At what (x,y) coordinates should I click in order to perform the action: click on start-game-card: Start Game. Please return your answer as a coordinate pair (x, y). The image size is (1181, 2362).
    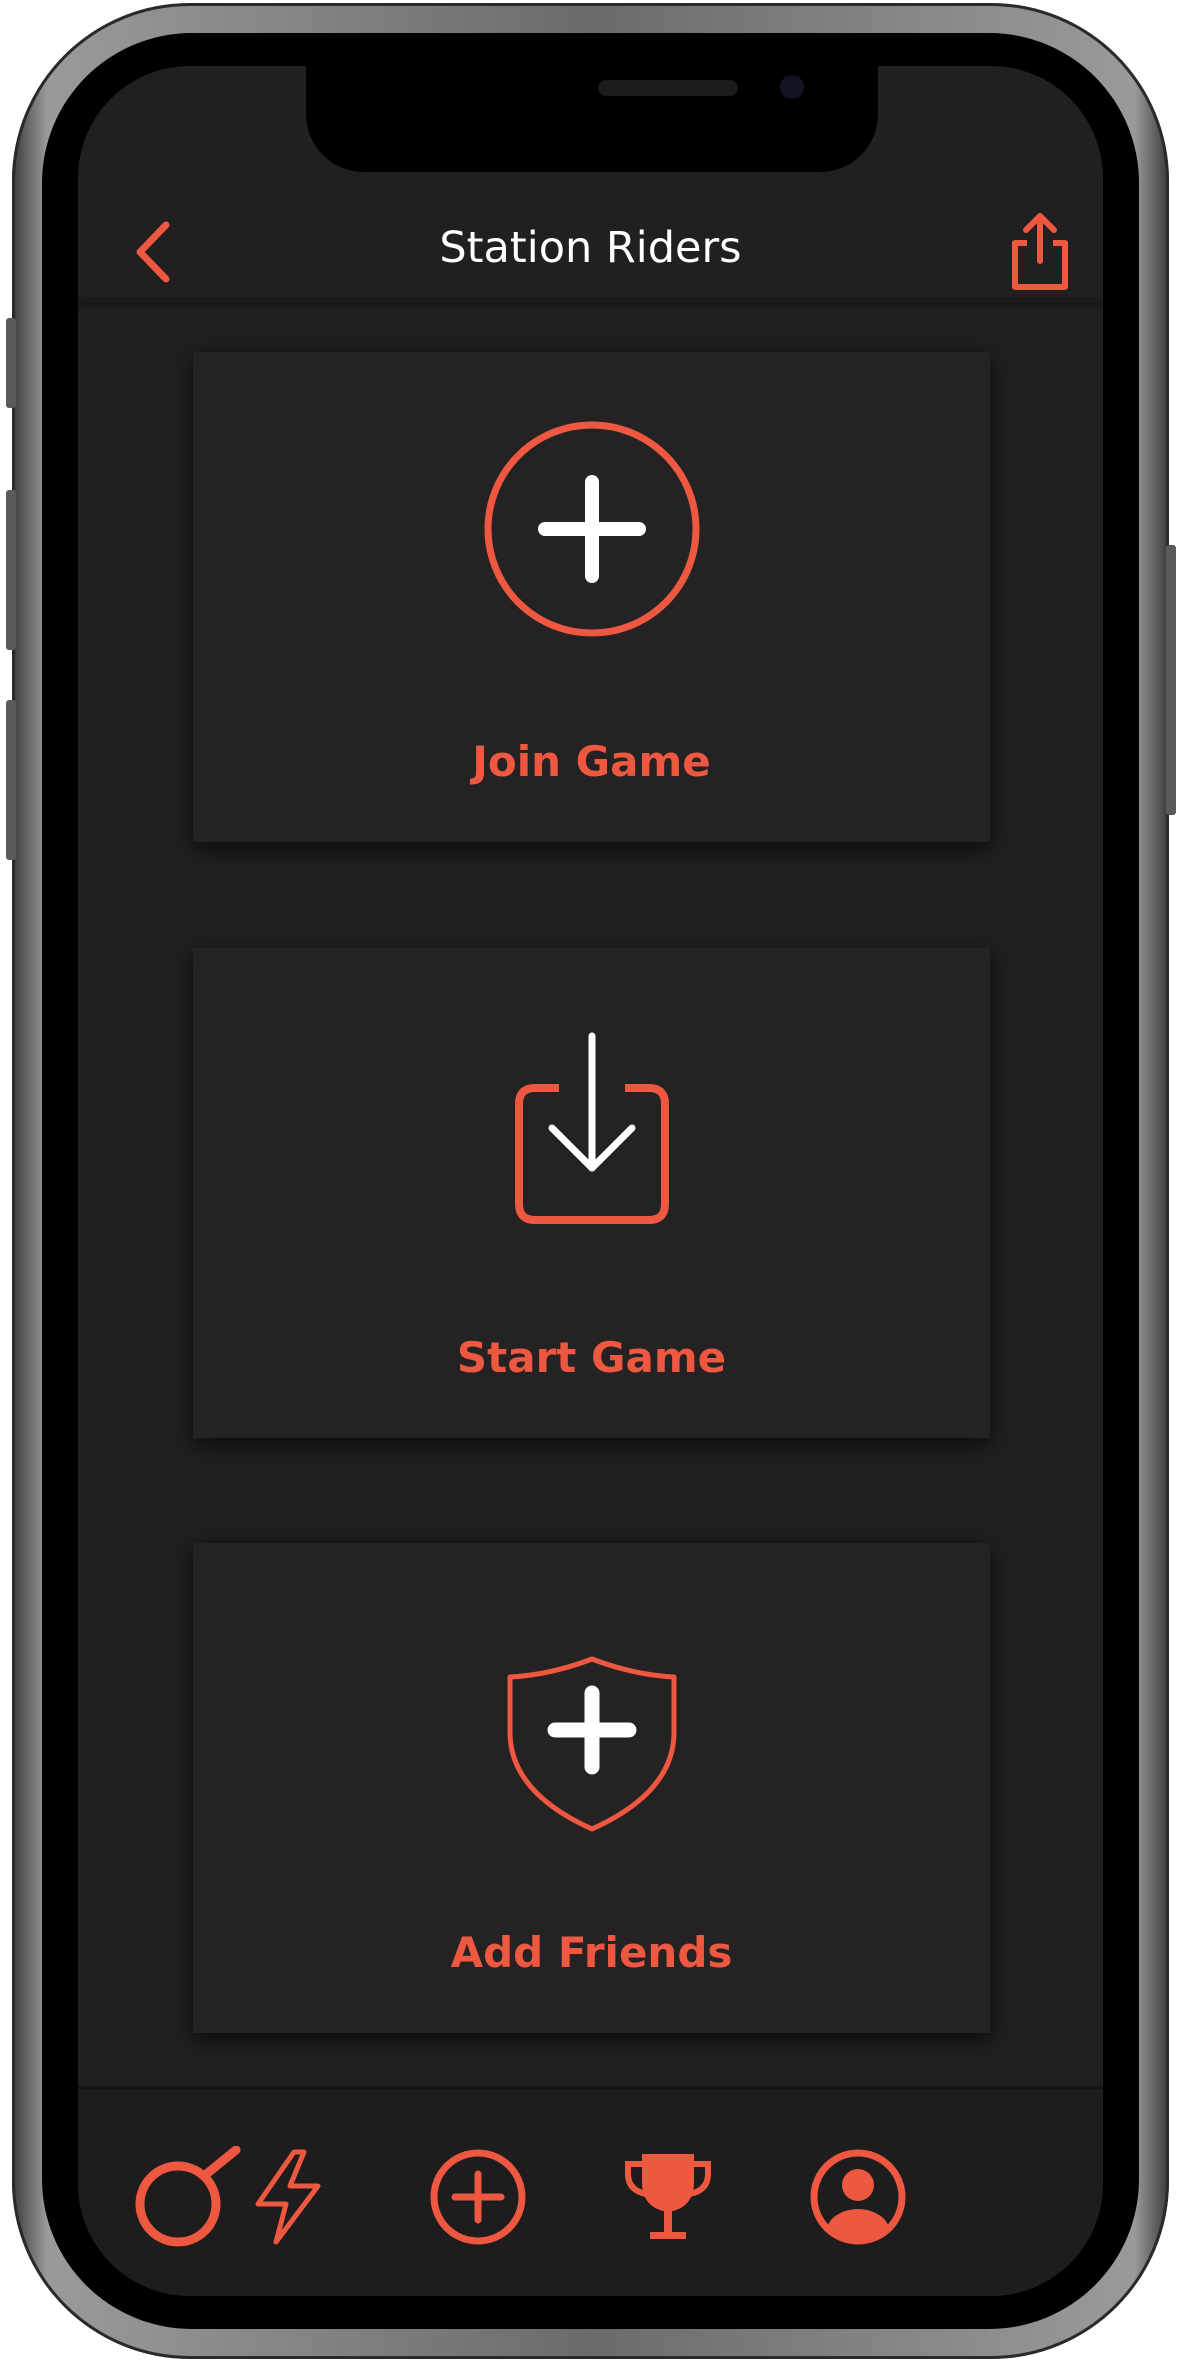
    Looking at the image, I should click on (591, 1193).